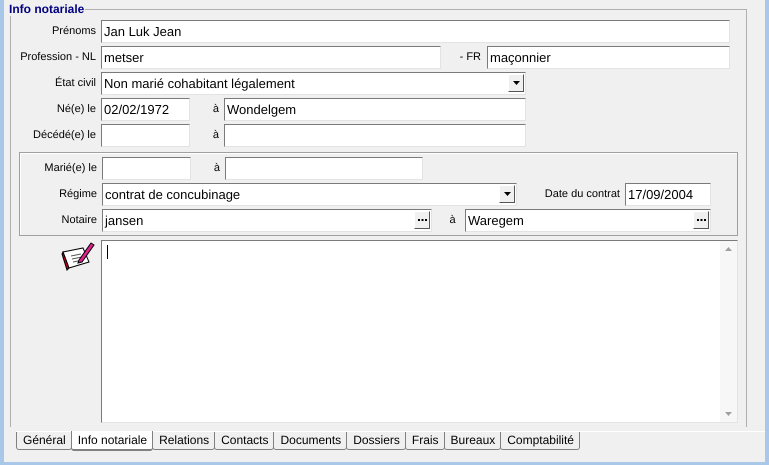 The width and height of the screenshot is (769, 465). Describe the element at coordinates (145, 109) in the screenshot. I see `date-field: 02/02/1972` at that location.